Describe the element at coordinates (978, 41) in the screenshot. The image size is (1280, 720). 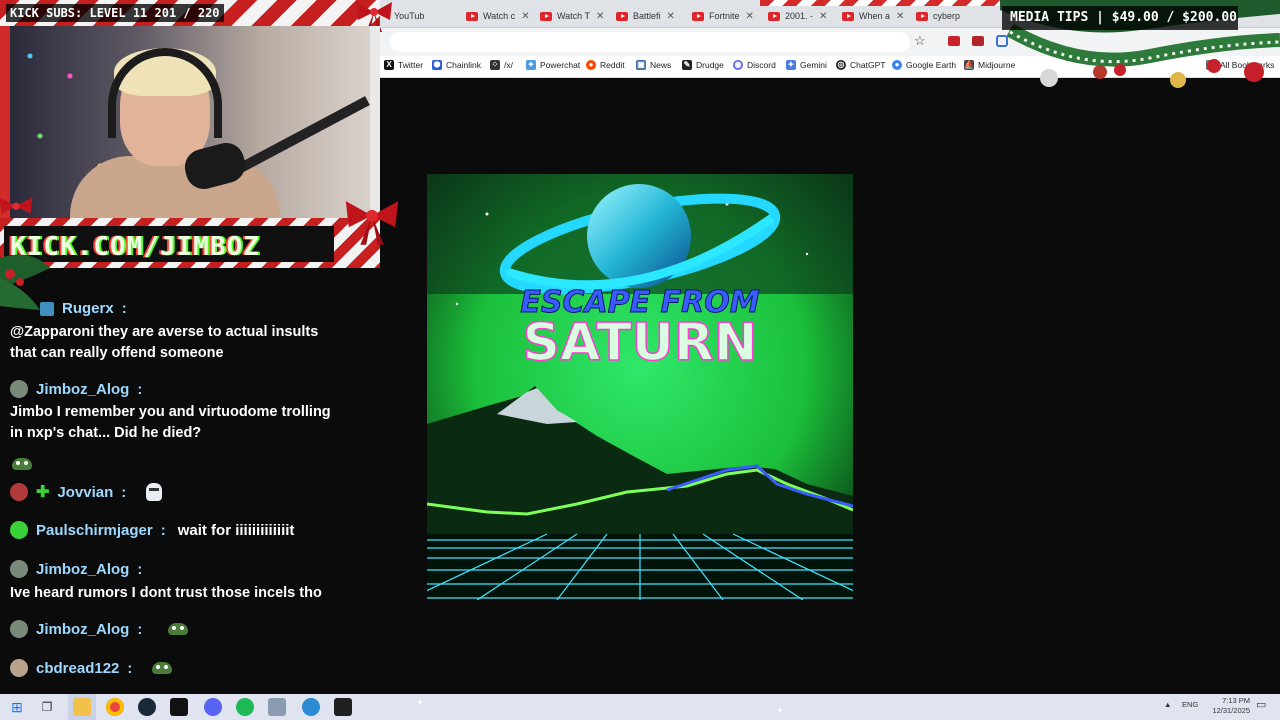
I see `gift-extension-icon` at that location.